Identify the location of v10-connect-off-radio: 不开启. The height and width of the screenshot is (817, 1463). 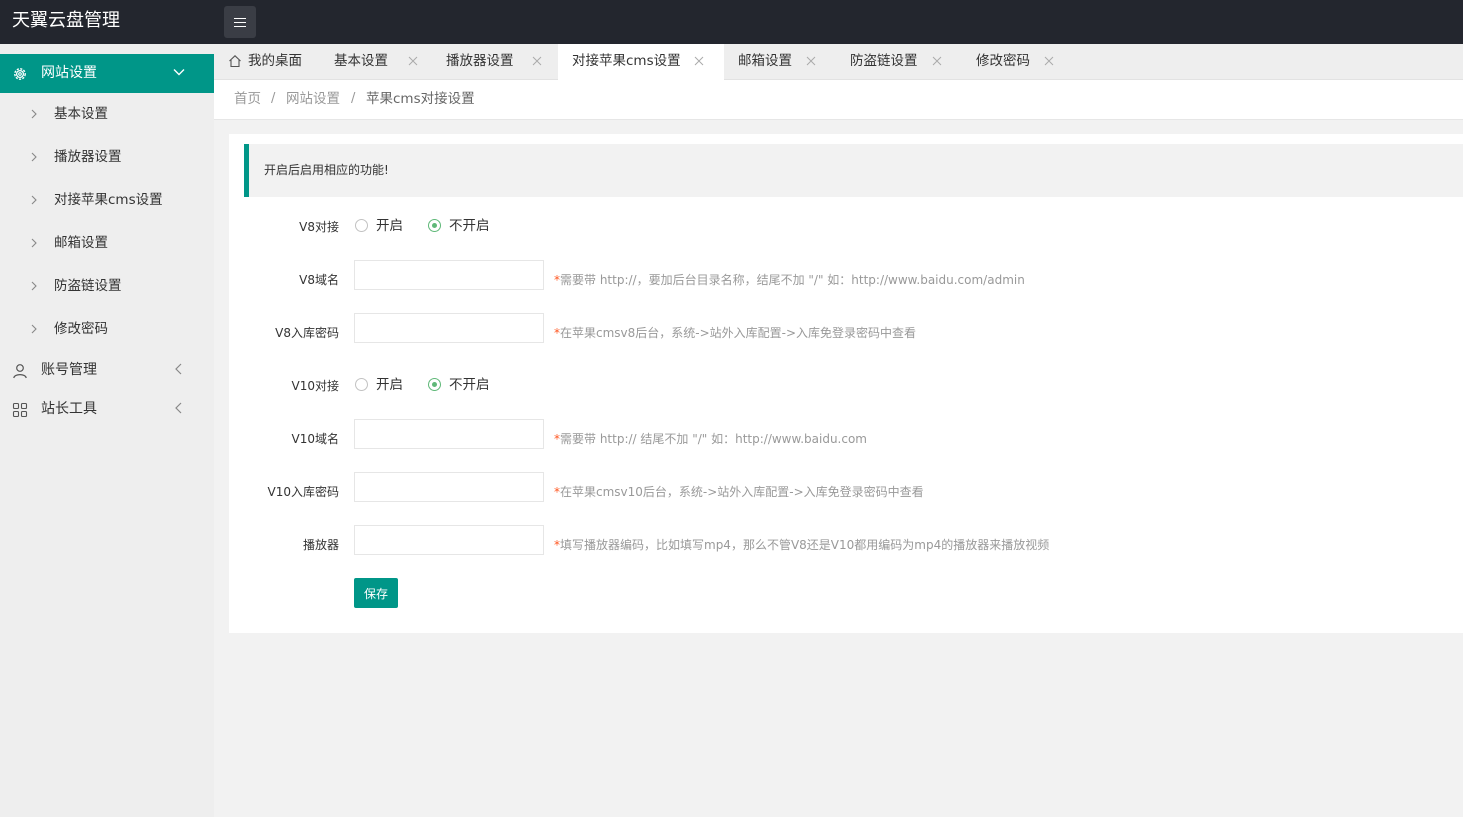
(463, 385).